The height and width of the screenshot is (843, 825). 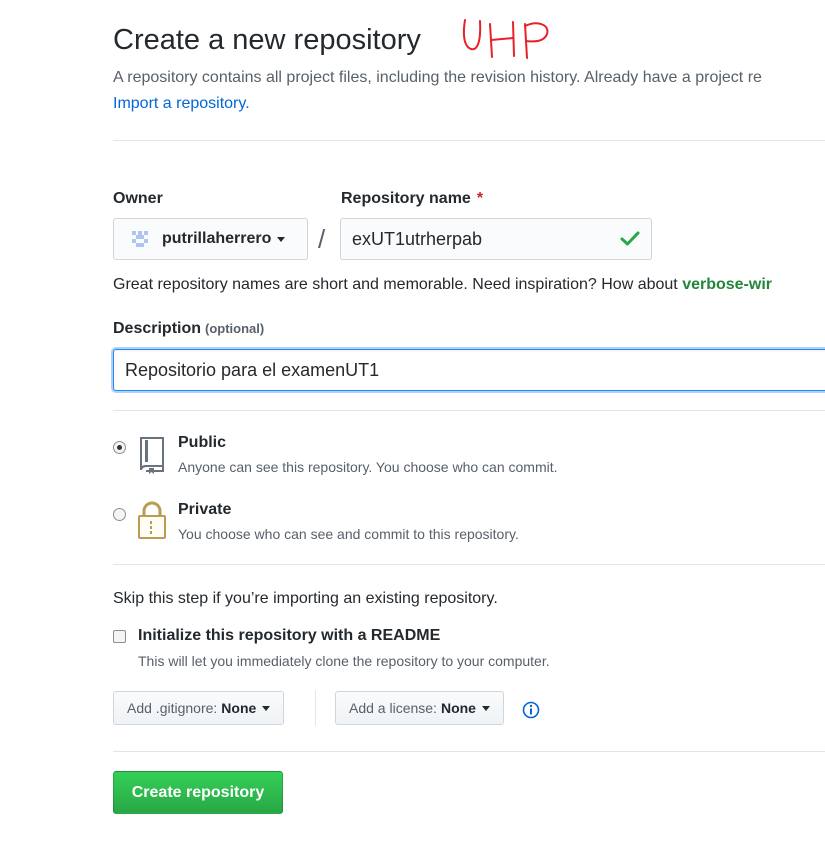 What do you see at coordinates (199, 708) in the screenshot?
I see `add-gitignore-button: Add .gitignore: None` at bounding box center [199, 708].